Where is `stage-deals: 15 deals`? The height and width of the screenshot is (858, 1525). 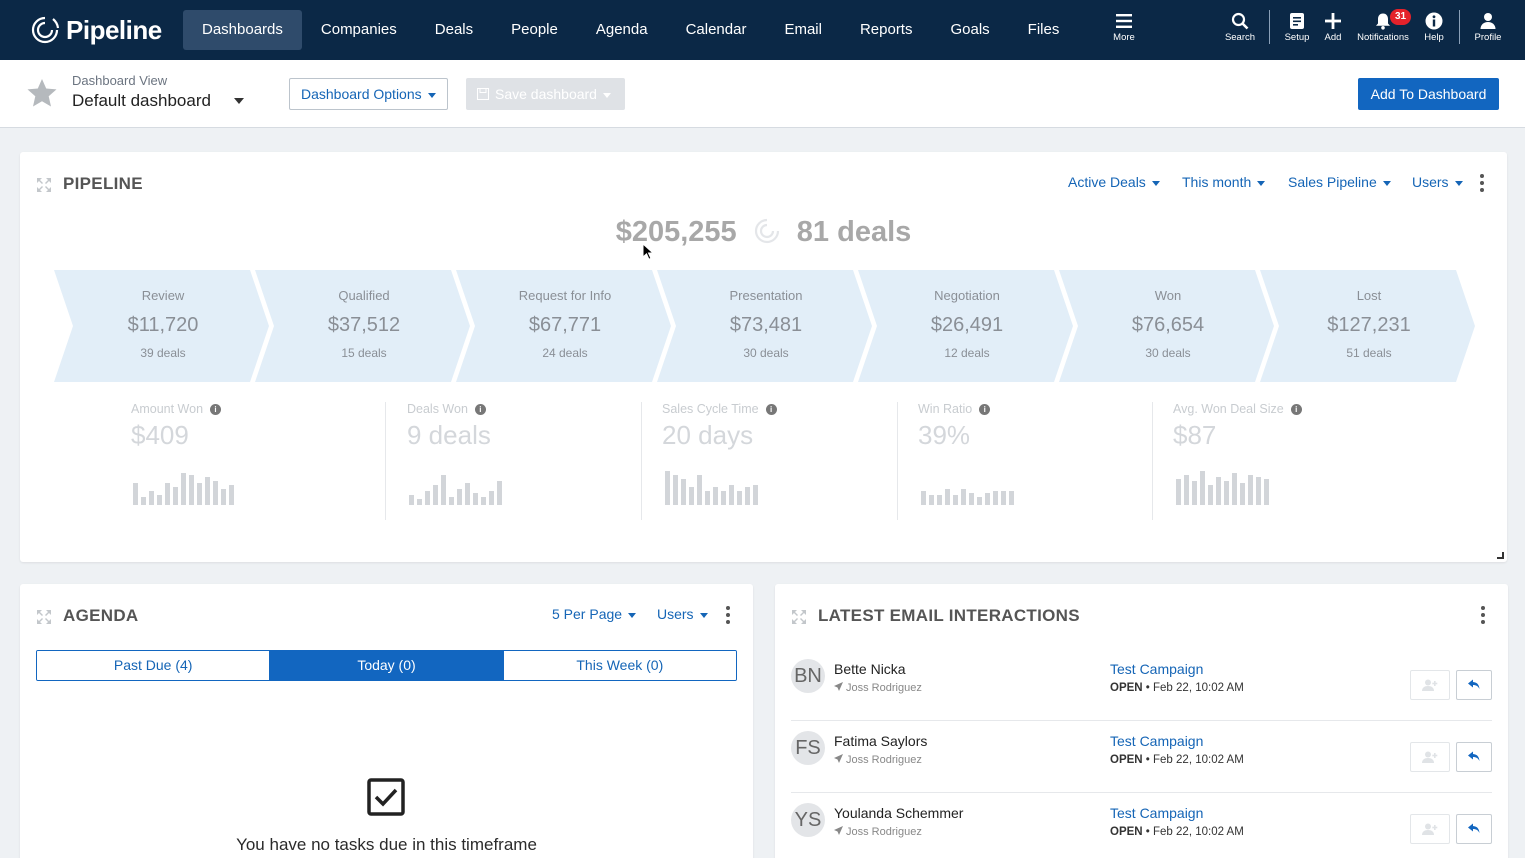
stage-deals: 15 deals is located at coordinates (364, 353).